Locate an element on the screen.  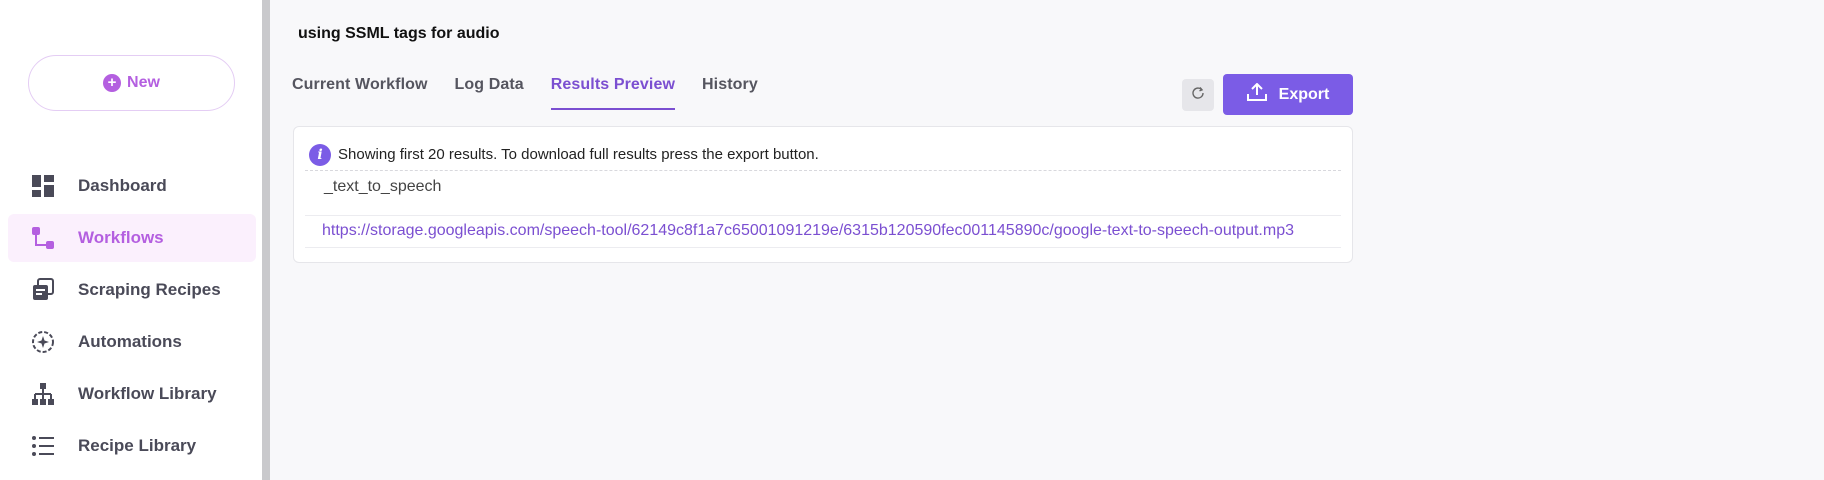
sidebar-item-label: Recipe Library is located at coordinates (137, 445).